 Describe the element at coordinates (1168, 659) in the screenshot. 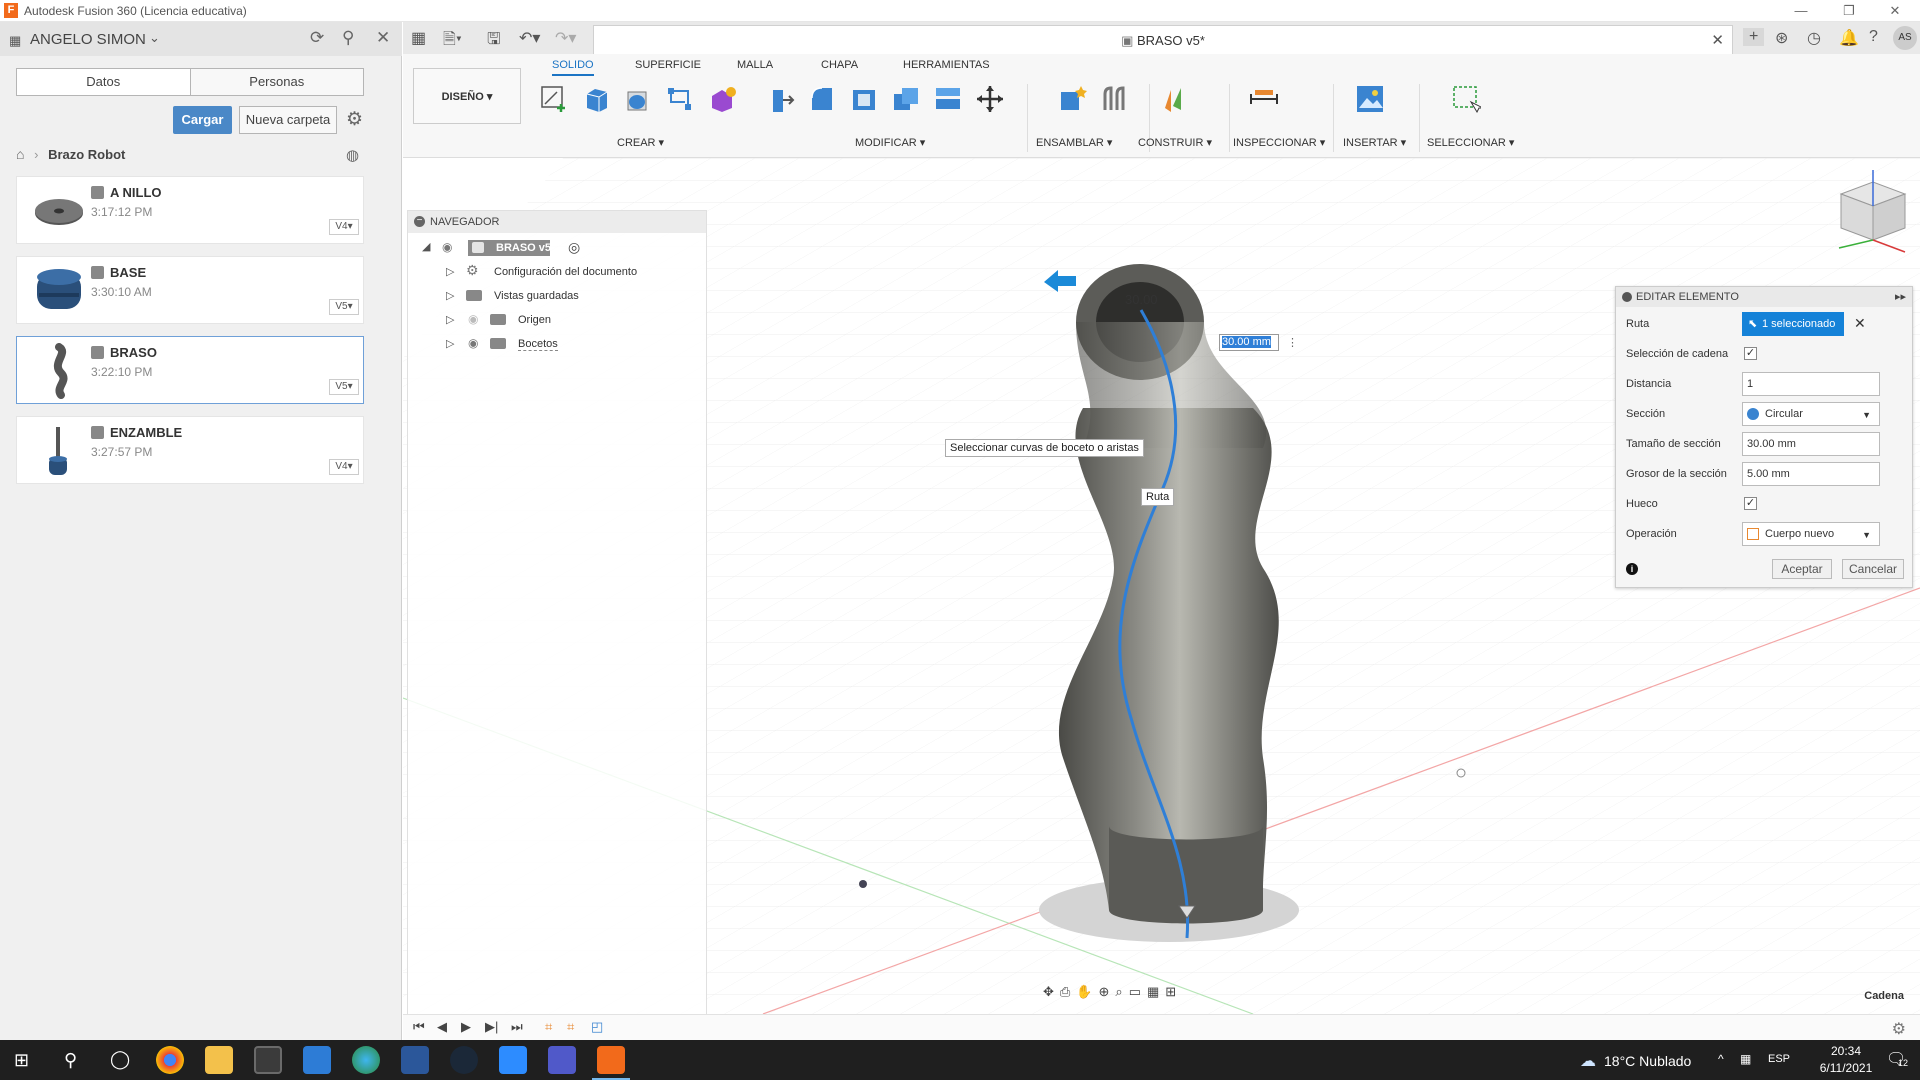

I see `braso-body` at that location.